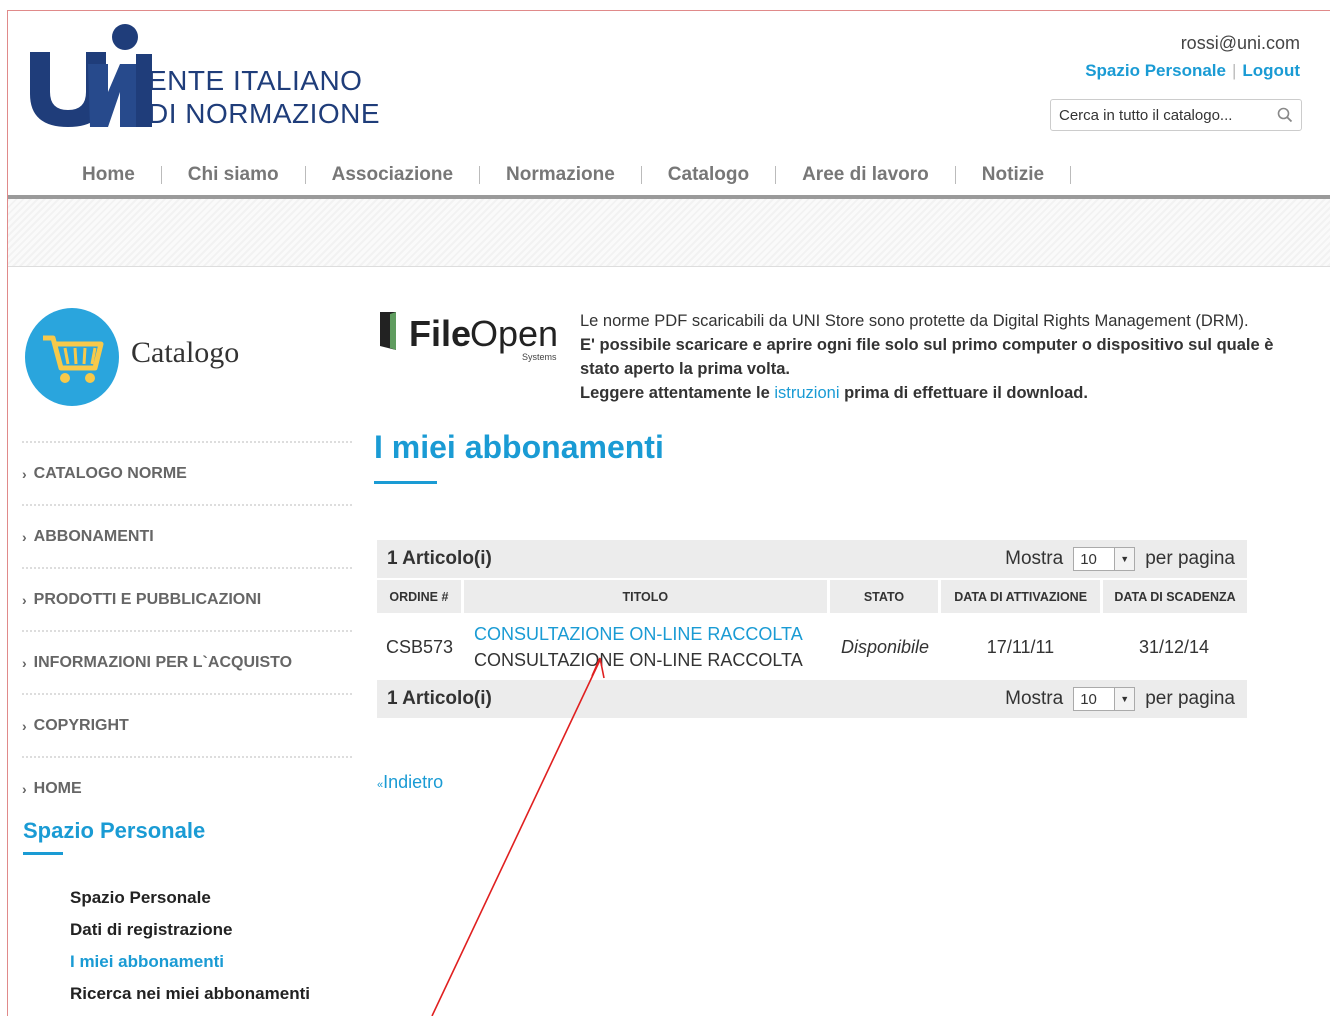 The width and height of the screenshot is (1330, 1016). I want to click on back-label: Indietro, so click(413, 782).